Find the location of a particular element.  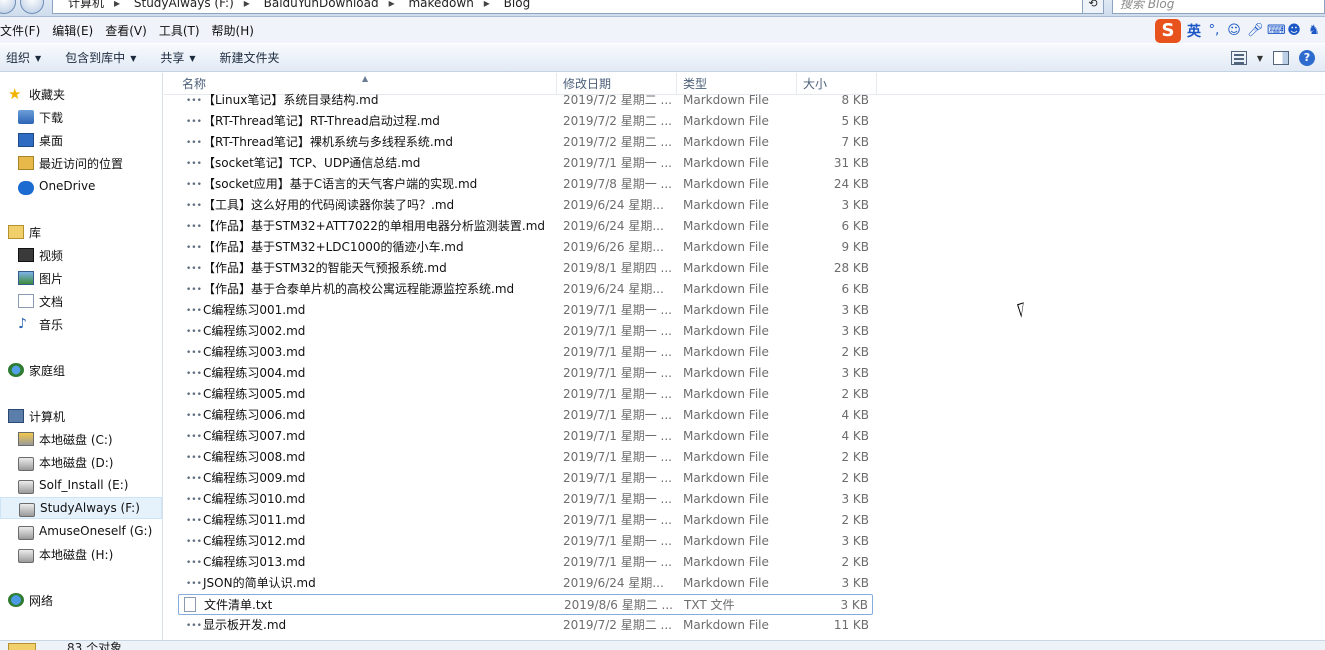

refresh-button: ⟲ is located at coordinates (1093, 7).